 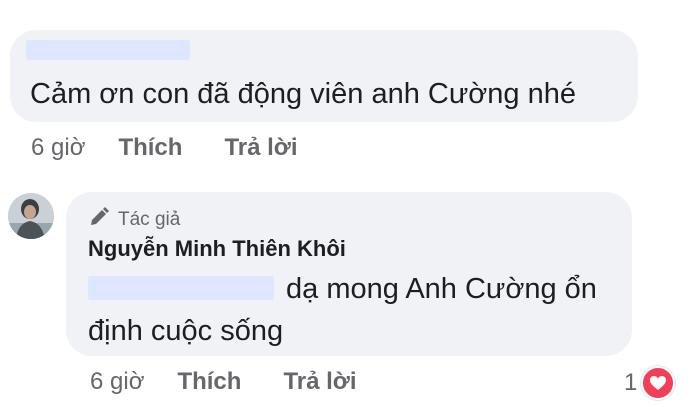 I want to click on reaction-count: 1, so click(x=631, y=382).